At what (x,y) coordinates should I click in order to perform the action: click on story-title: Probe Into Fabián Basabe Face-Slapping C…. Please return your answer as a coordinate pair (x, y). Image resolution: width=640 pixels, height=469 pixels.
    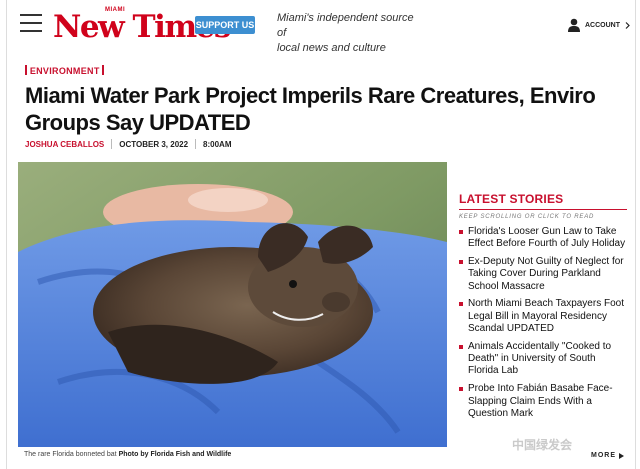
    Looking at the image, I should click on (540, 401).